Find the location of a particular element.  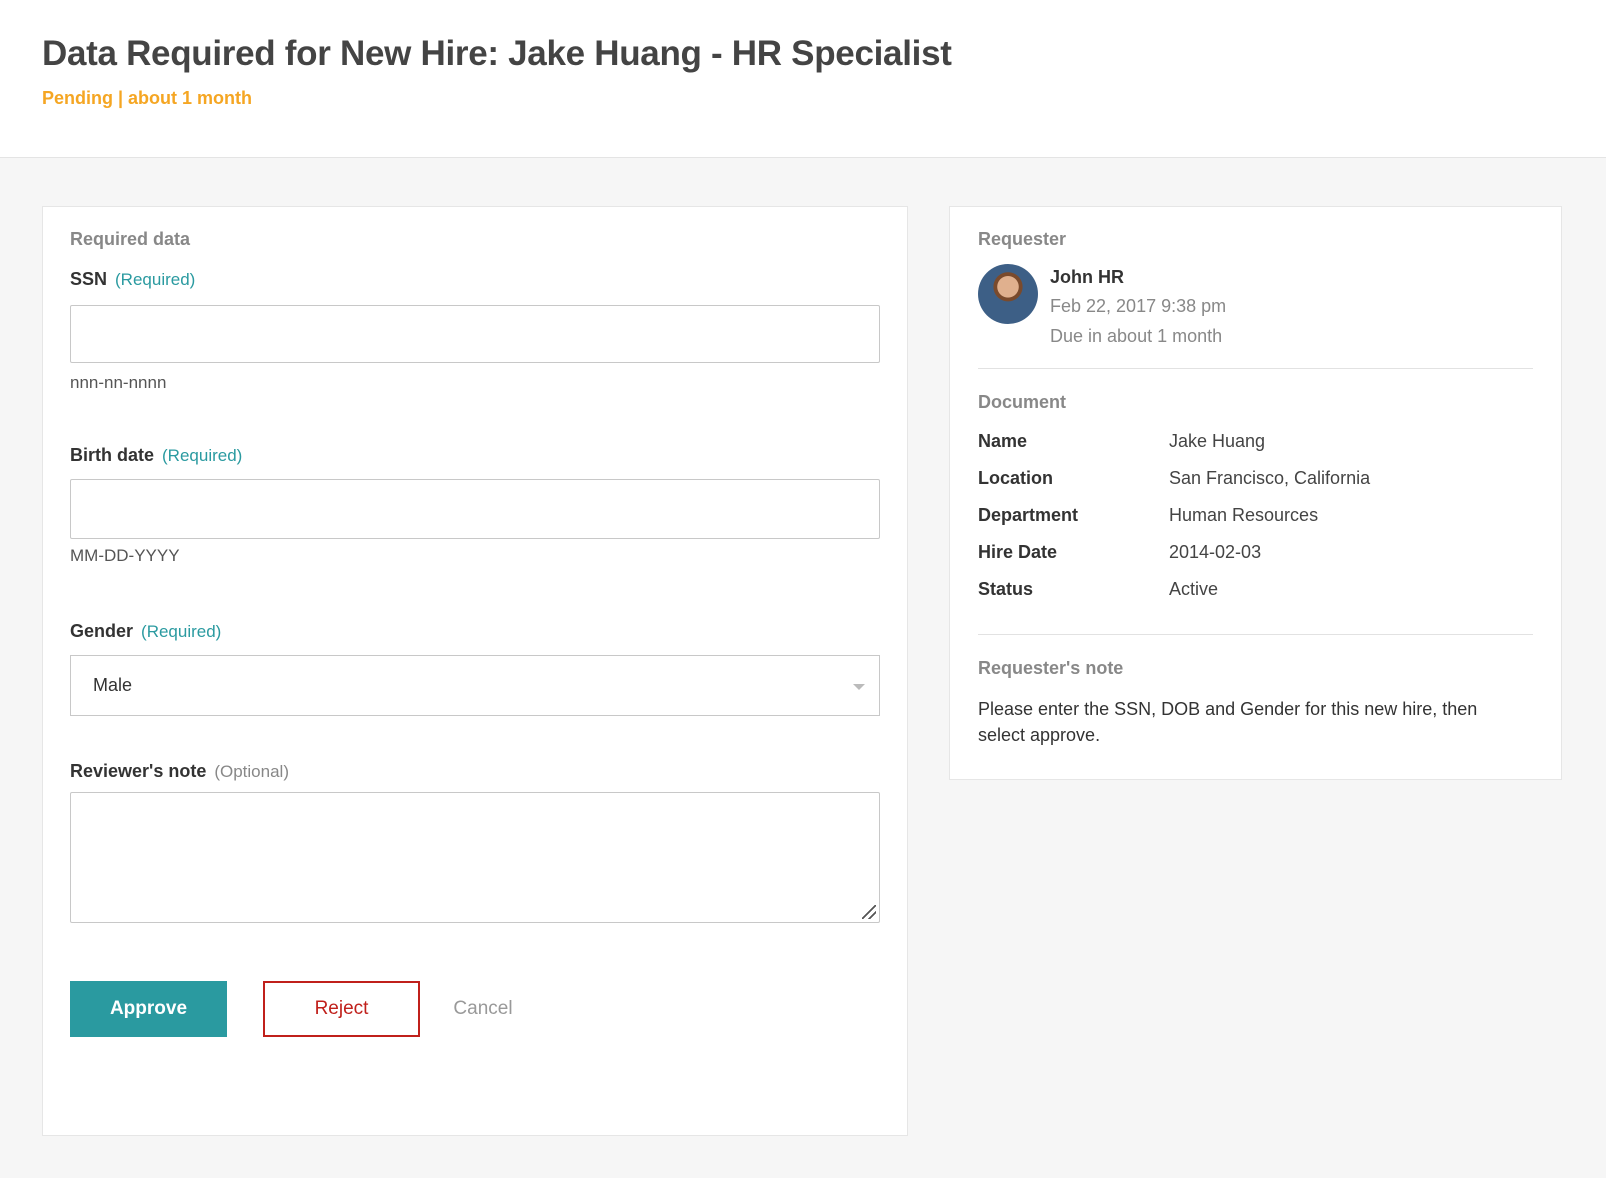

gender-label: Gender is located at coordinates (102, 631).